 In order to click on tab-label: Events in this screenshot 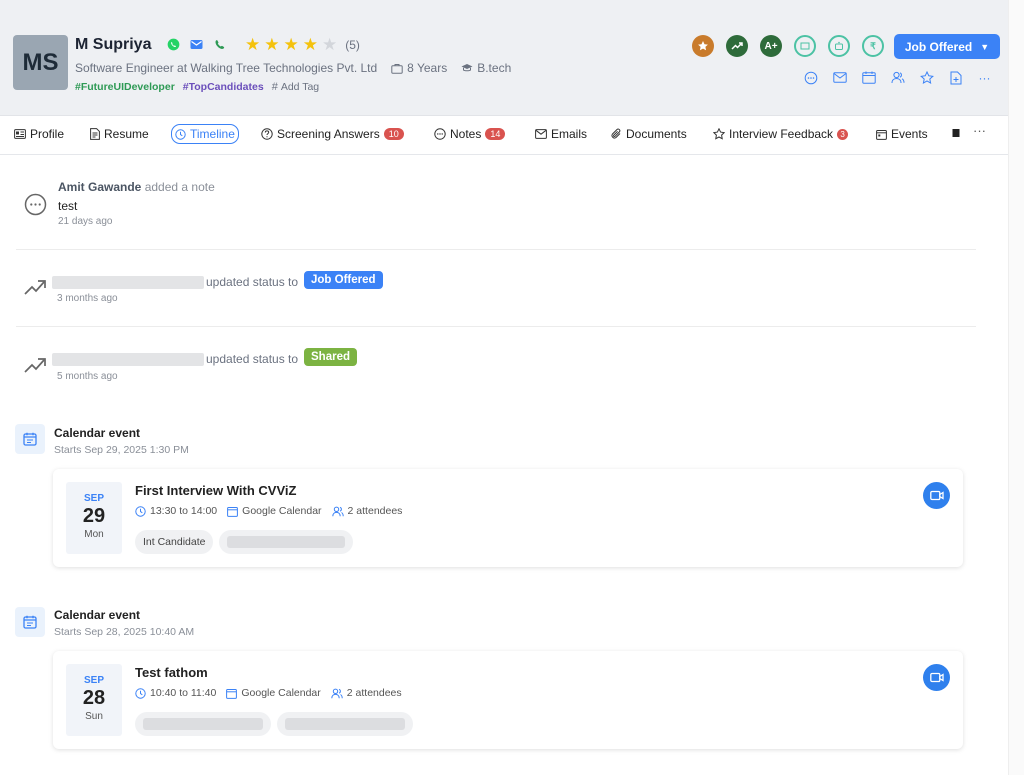, I will do `click(909, 134)`.